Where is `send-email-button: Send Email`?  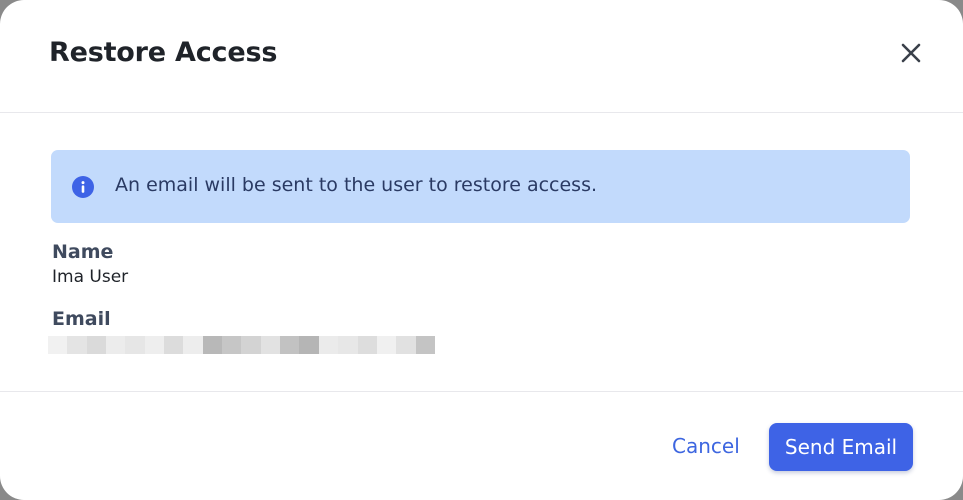 send-email-button: Send Email is located at coordinates (841, 447).